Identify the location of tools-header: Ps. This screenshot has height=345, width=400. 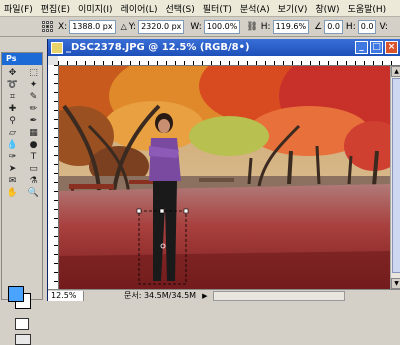
(22, 59).